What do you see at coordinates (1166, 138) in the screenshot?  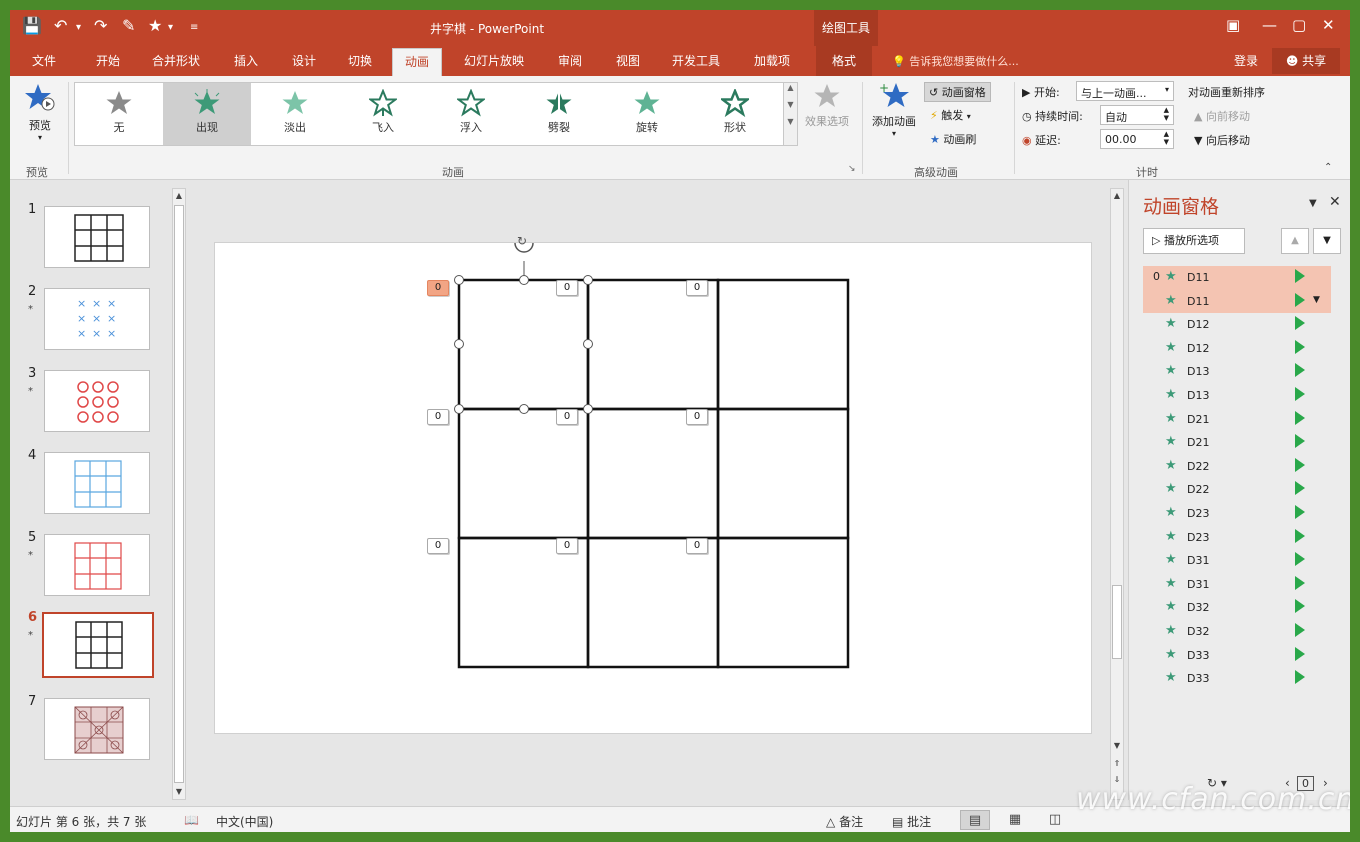 I see `delay-spinner-icon: ▲ ▼` at bounding box center [1166, 138].